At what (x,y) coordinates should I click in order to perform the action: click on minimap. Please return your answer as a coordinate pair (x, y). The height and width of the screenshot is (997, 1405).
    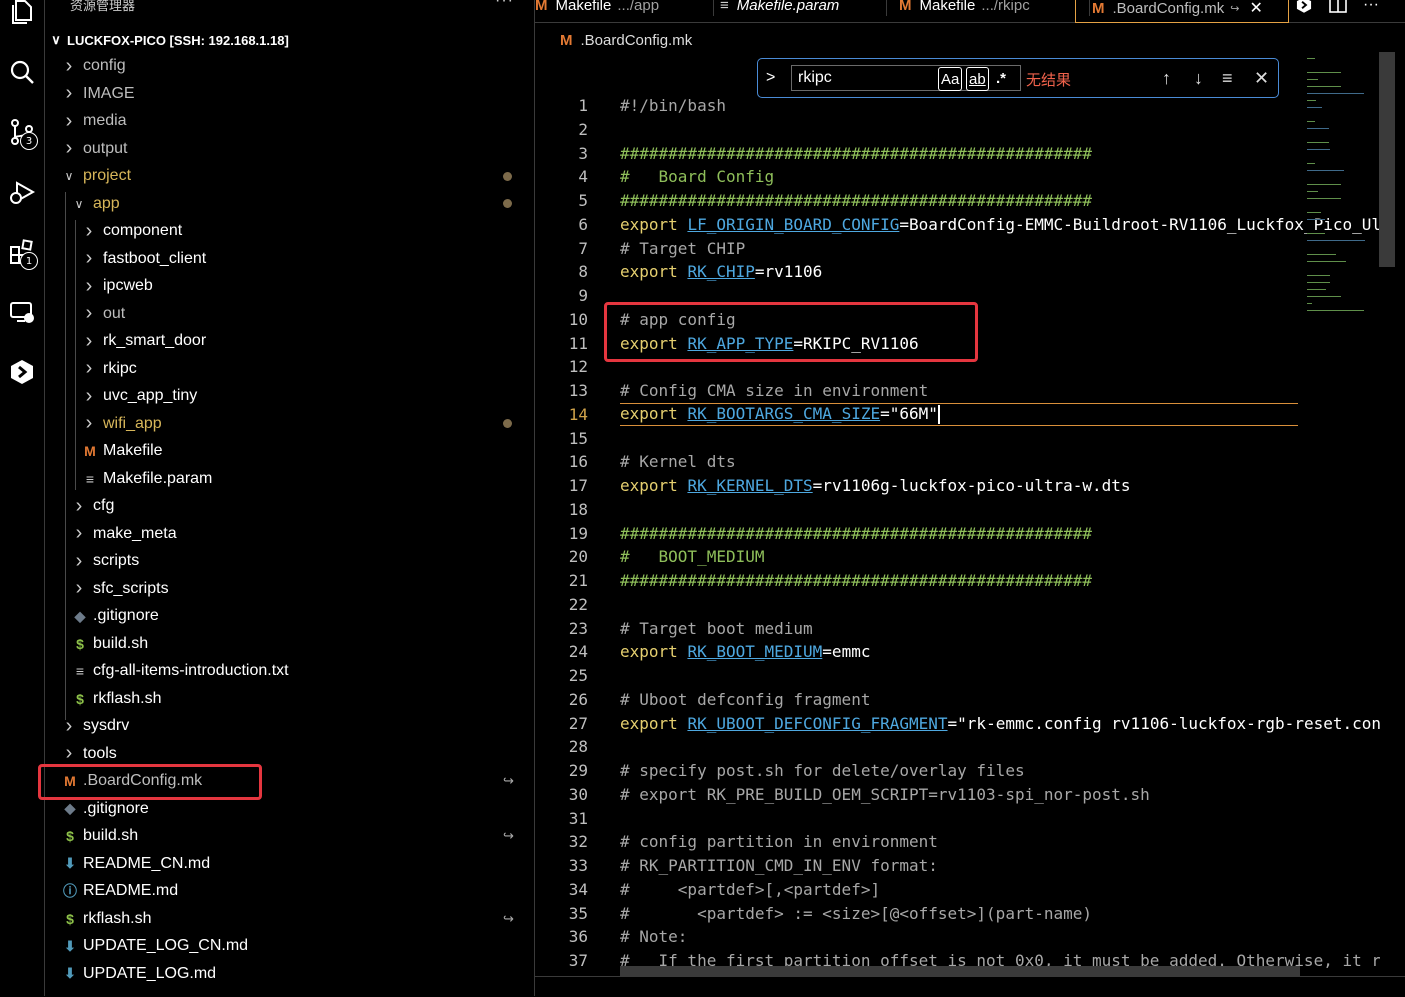
    Looking at the image, I should click on (1342, 187).